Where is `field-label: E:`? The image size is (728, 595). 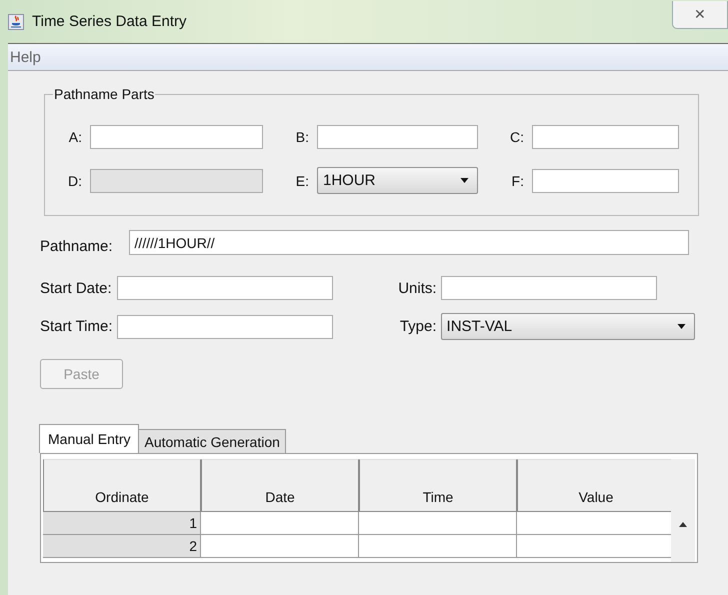
field-label: E: is located at coordinates (301, 180).